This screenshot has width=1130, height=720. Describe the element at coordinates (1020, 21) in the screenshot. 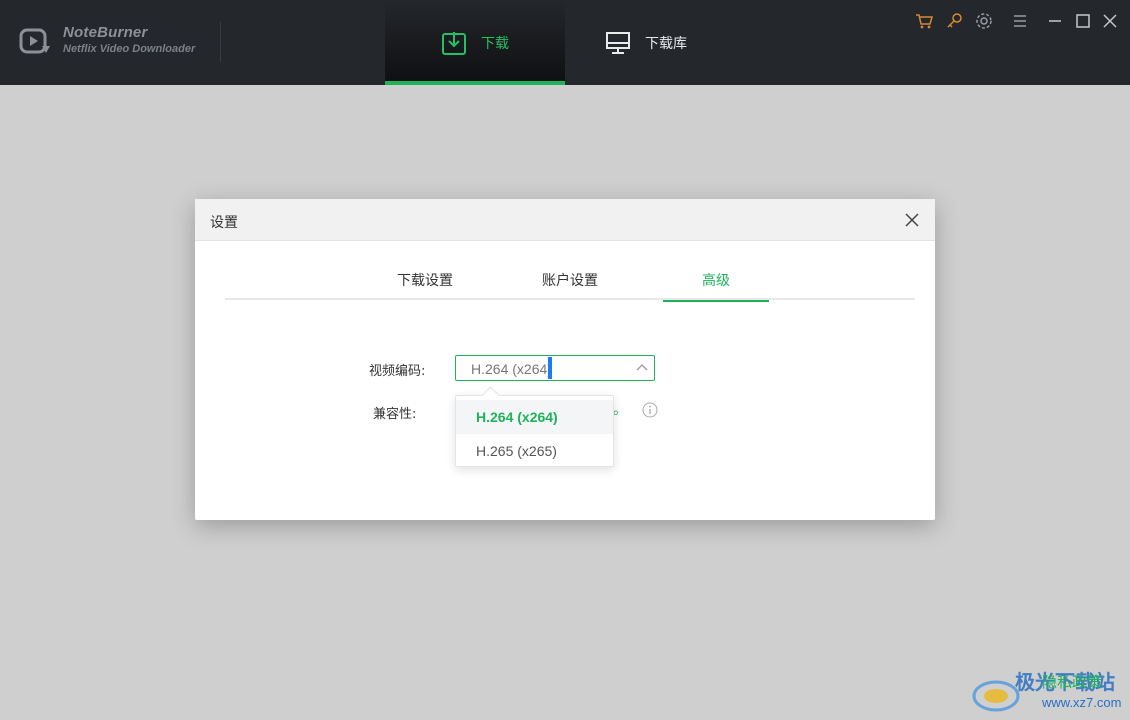

I see `menu-icon` at that location.